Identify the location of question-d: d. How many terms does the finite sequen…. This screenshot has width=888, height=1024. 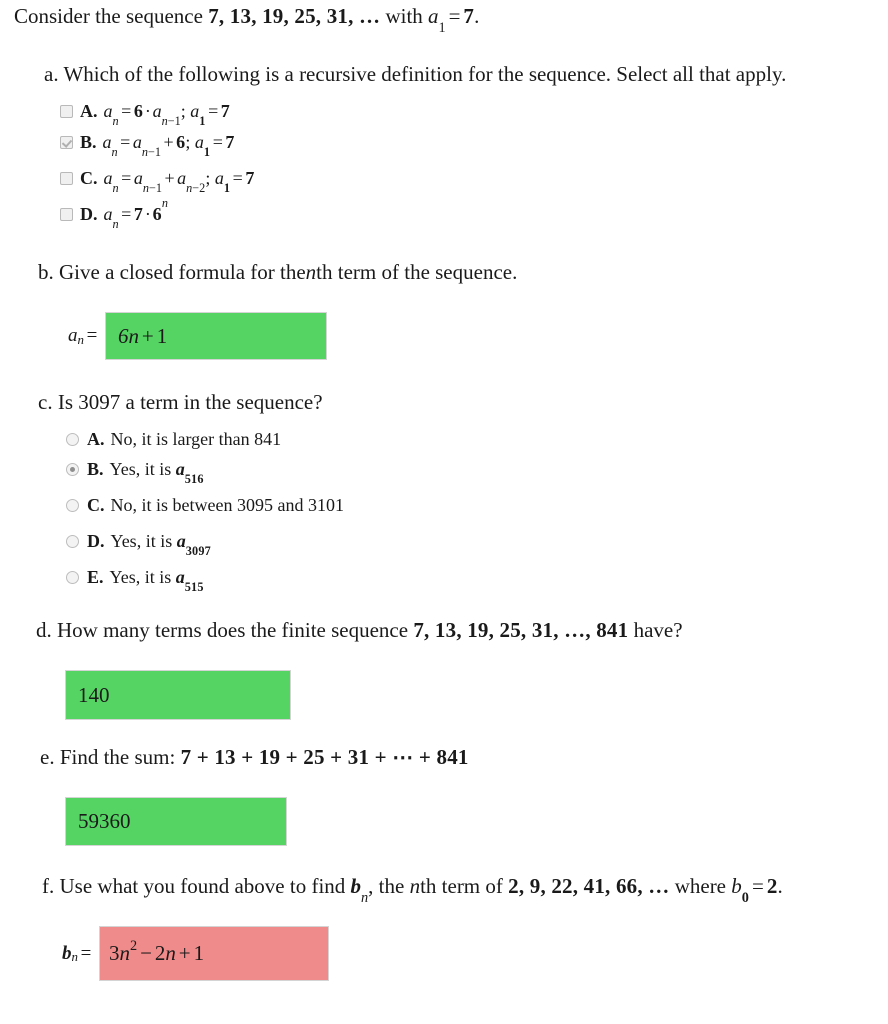
(359, 668).